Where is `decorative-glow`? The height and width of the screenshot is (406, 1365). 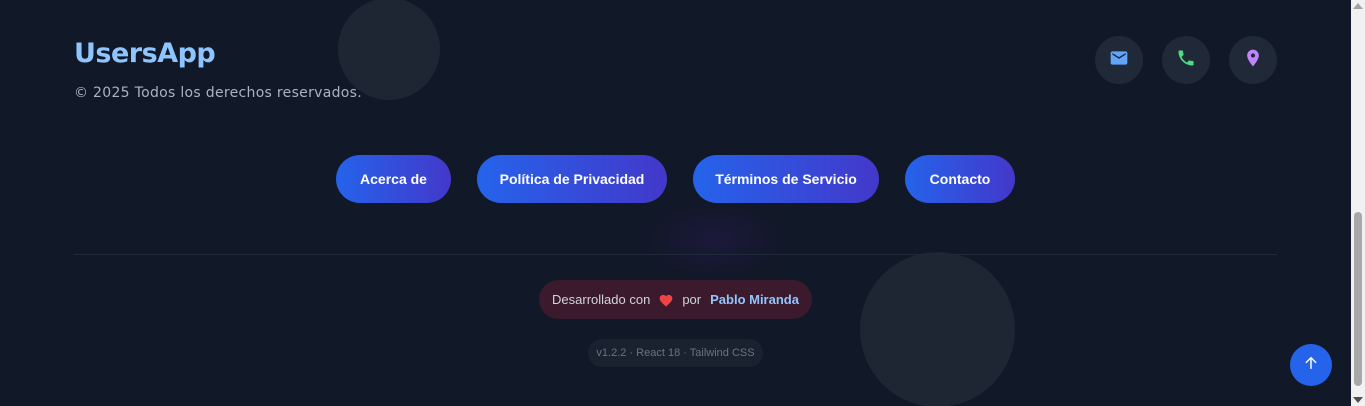 decorative-glow is located at coordinates (715, 240).